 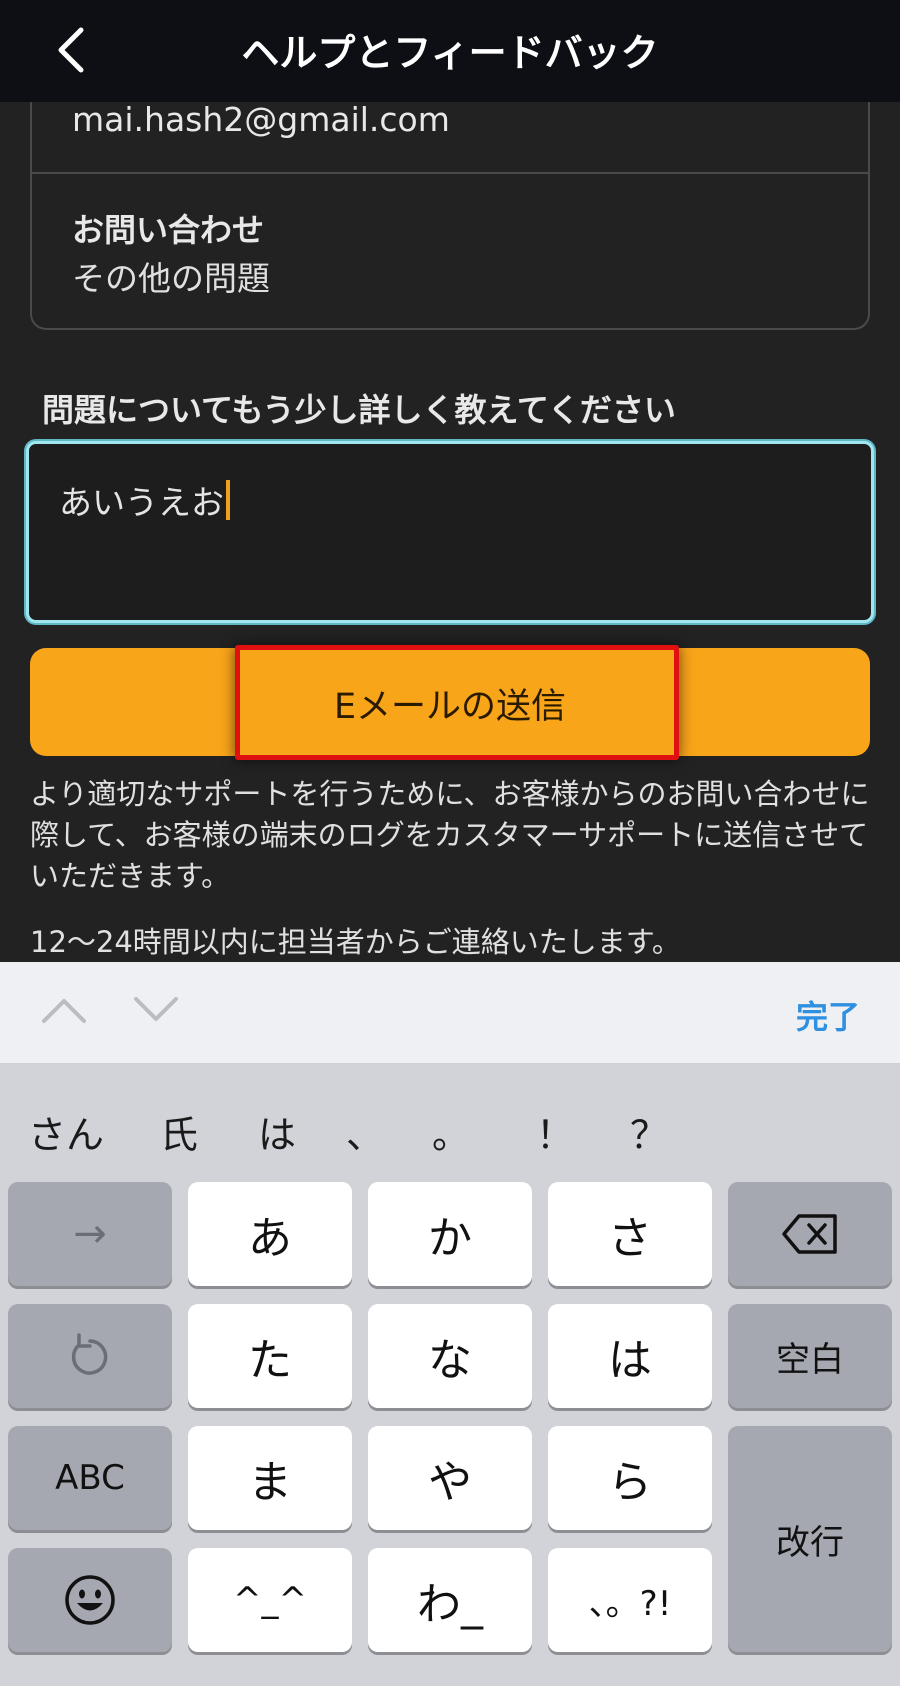 I want to click on keyboard-toolbar: 完了, so click(x=450, y=1013).